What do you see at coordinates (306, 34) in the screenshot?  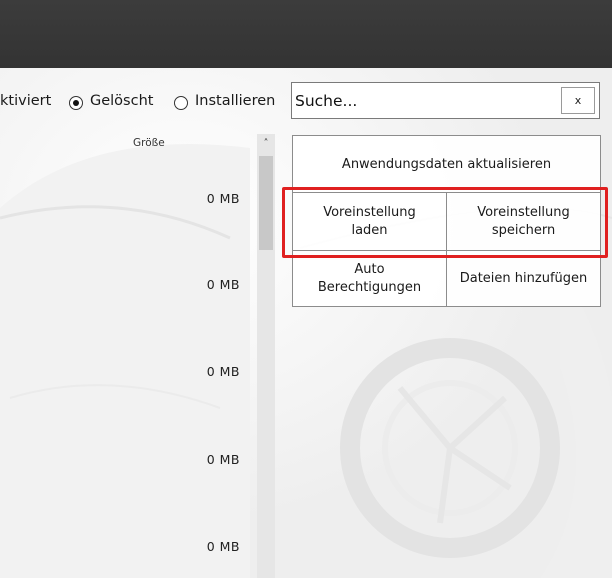 I see `title-bar` at bounding box center [306, 34].